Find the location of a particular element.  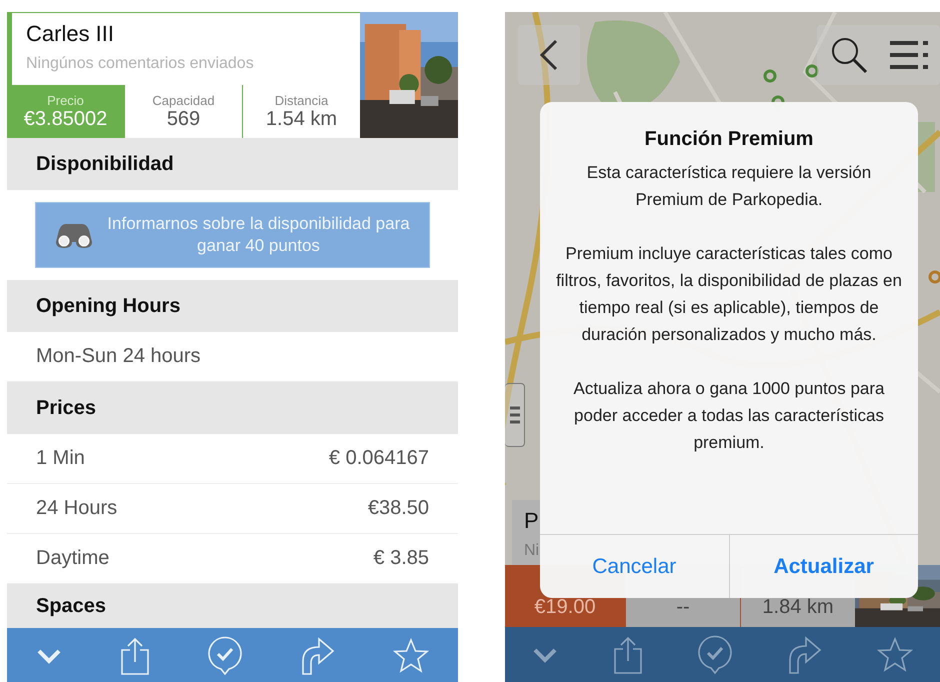

stat-value: €3.85002 is located at coordinates (66, 119).